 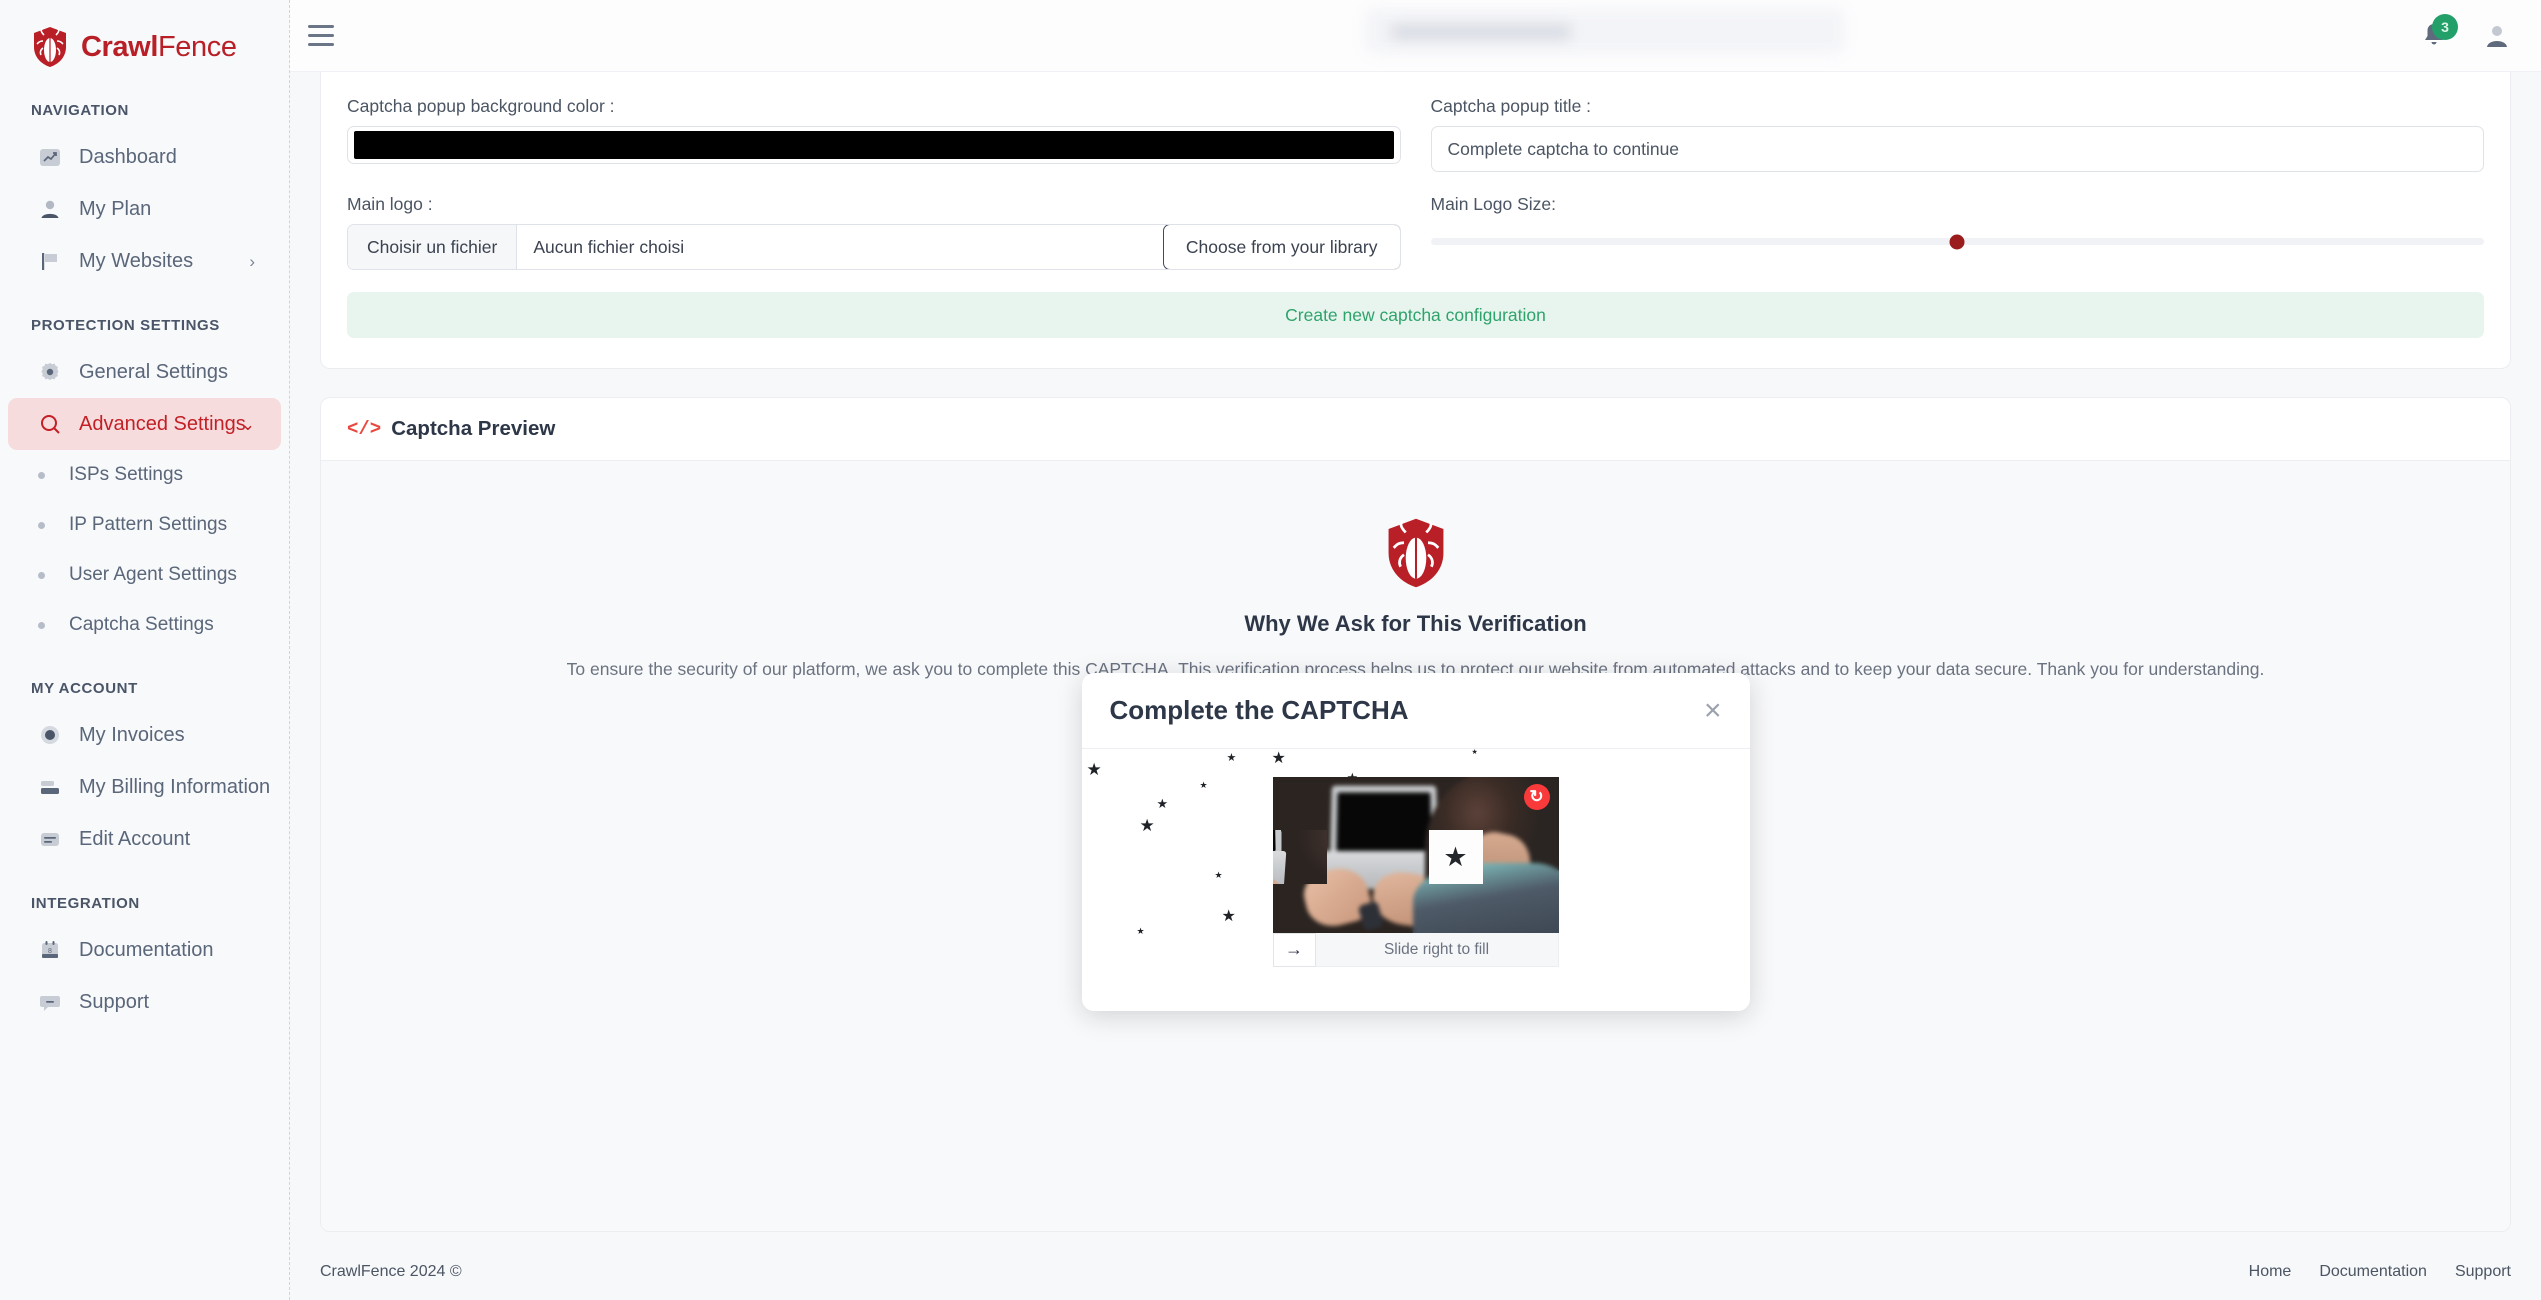 I want to click on refresh-icon: ↻, so click(x=1536, y=797).